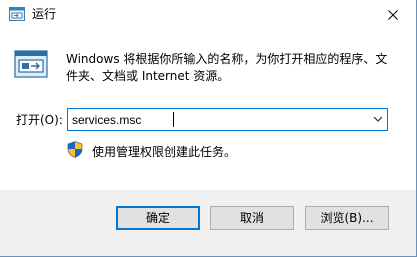  Describe the element at coordinates (378, 119) in the screenshot. I see `chevron-down-icon` at that location.